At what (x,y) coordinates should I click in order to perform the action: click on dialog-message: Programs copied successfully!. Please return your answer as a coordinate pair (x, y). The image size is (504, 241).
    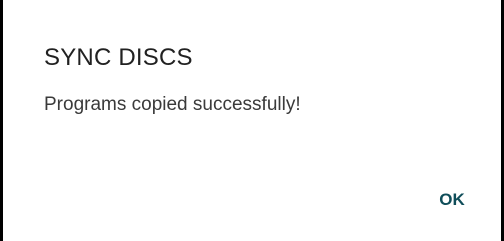
    Looking at the image, I should click on (172, 104).